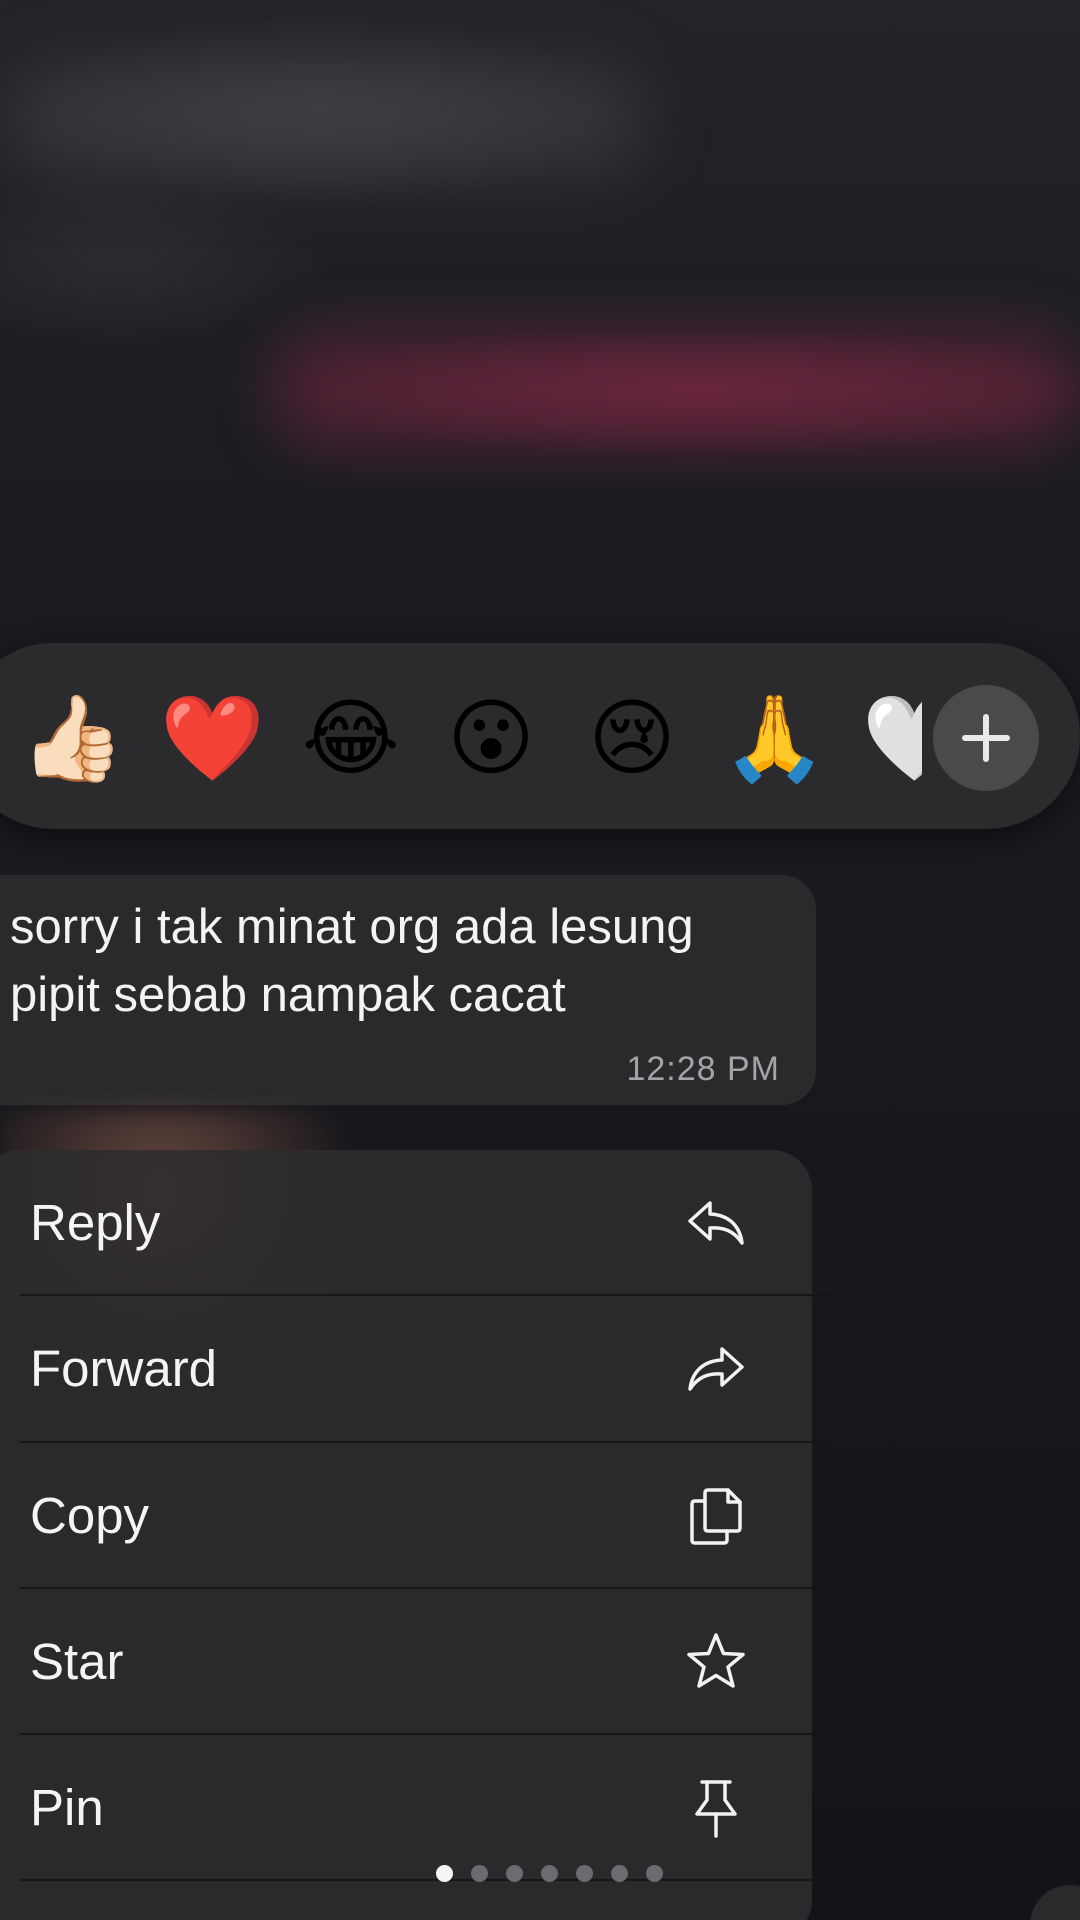 This screenshot has width=1080, height=1920. Describe the element at coordinates (716, 1808) in the screenshot. I see `pin-icon` at that location.